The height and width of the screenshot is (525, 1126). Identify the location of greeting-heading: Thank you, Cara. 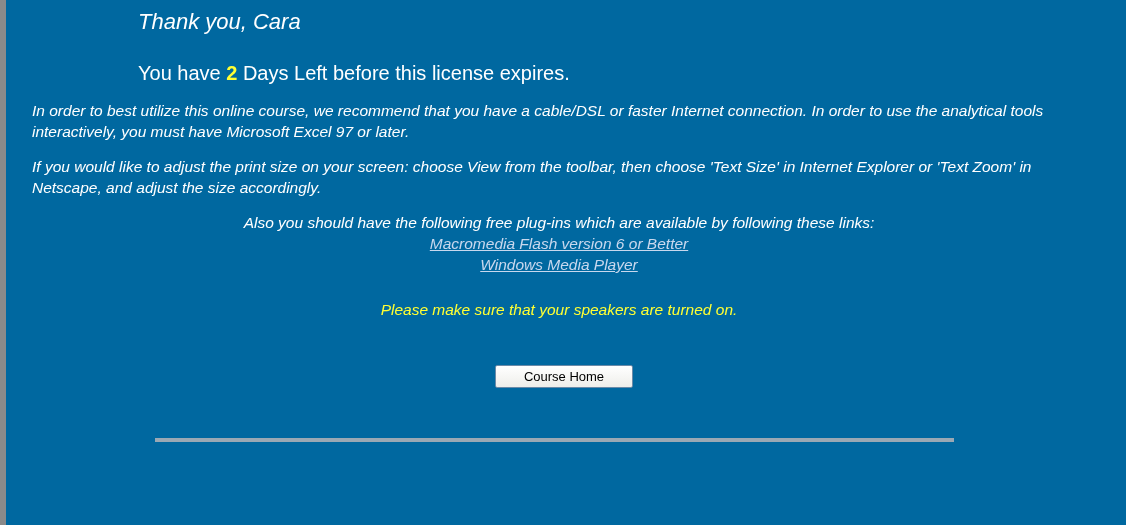
(220, 22).